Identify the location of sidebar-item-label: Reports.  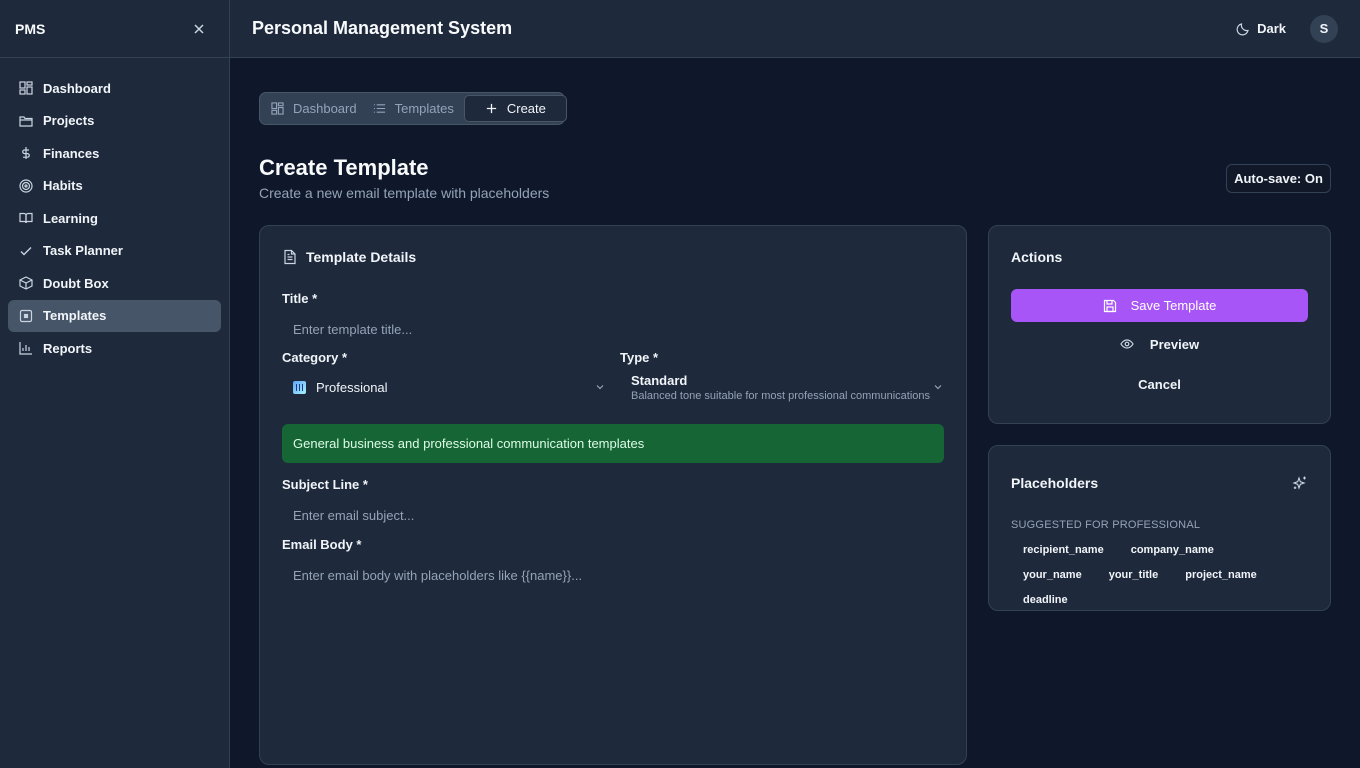
(68, 348).